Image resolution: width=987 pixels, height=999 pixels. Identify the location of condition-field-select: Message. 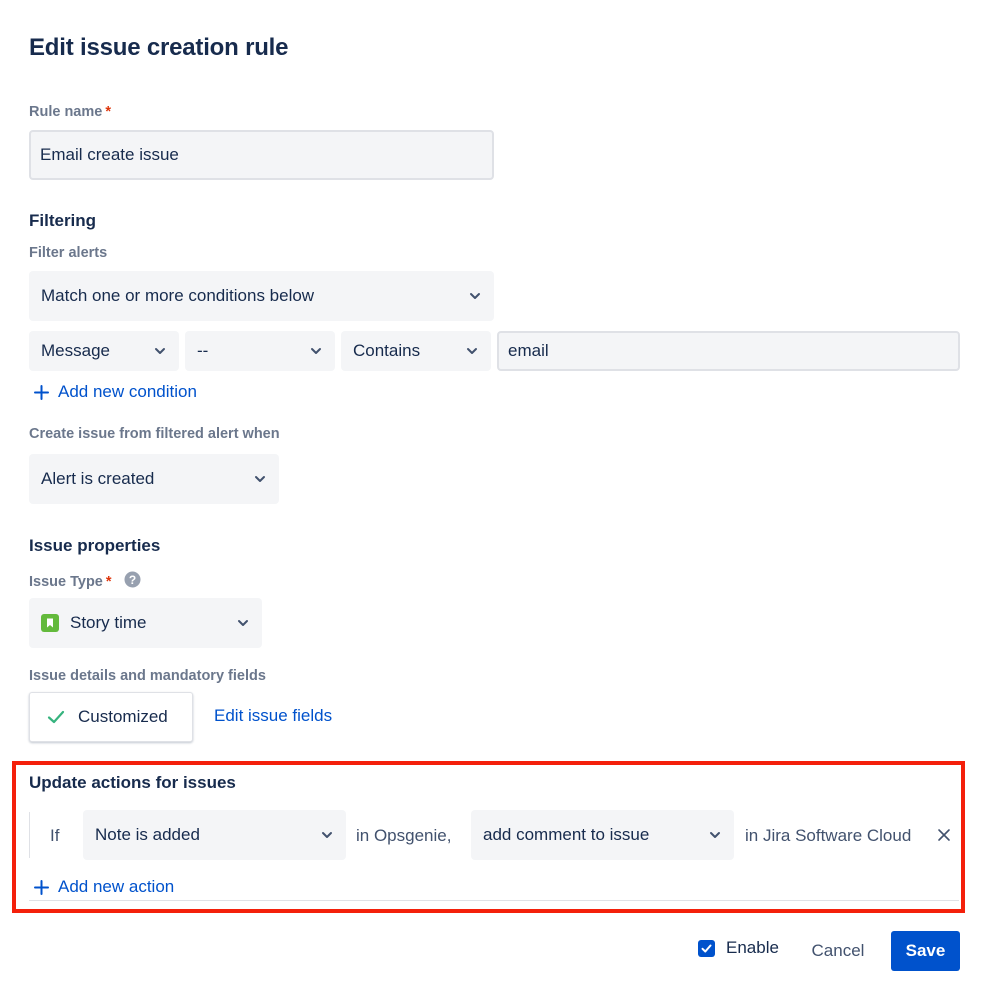
(104, 351).